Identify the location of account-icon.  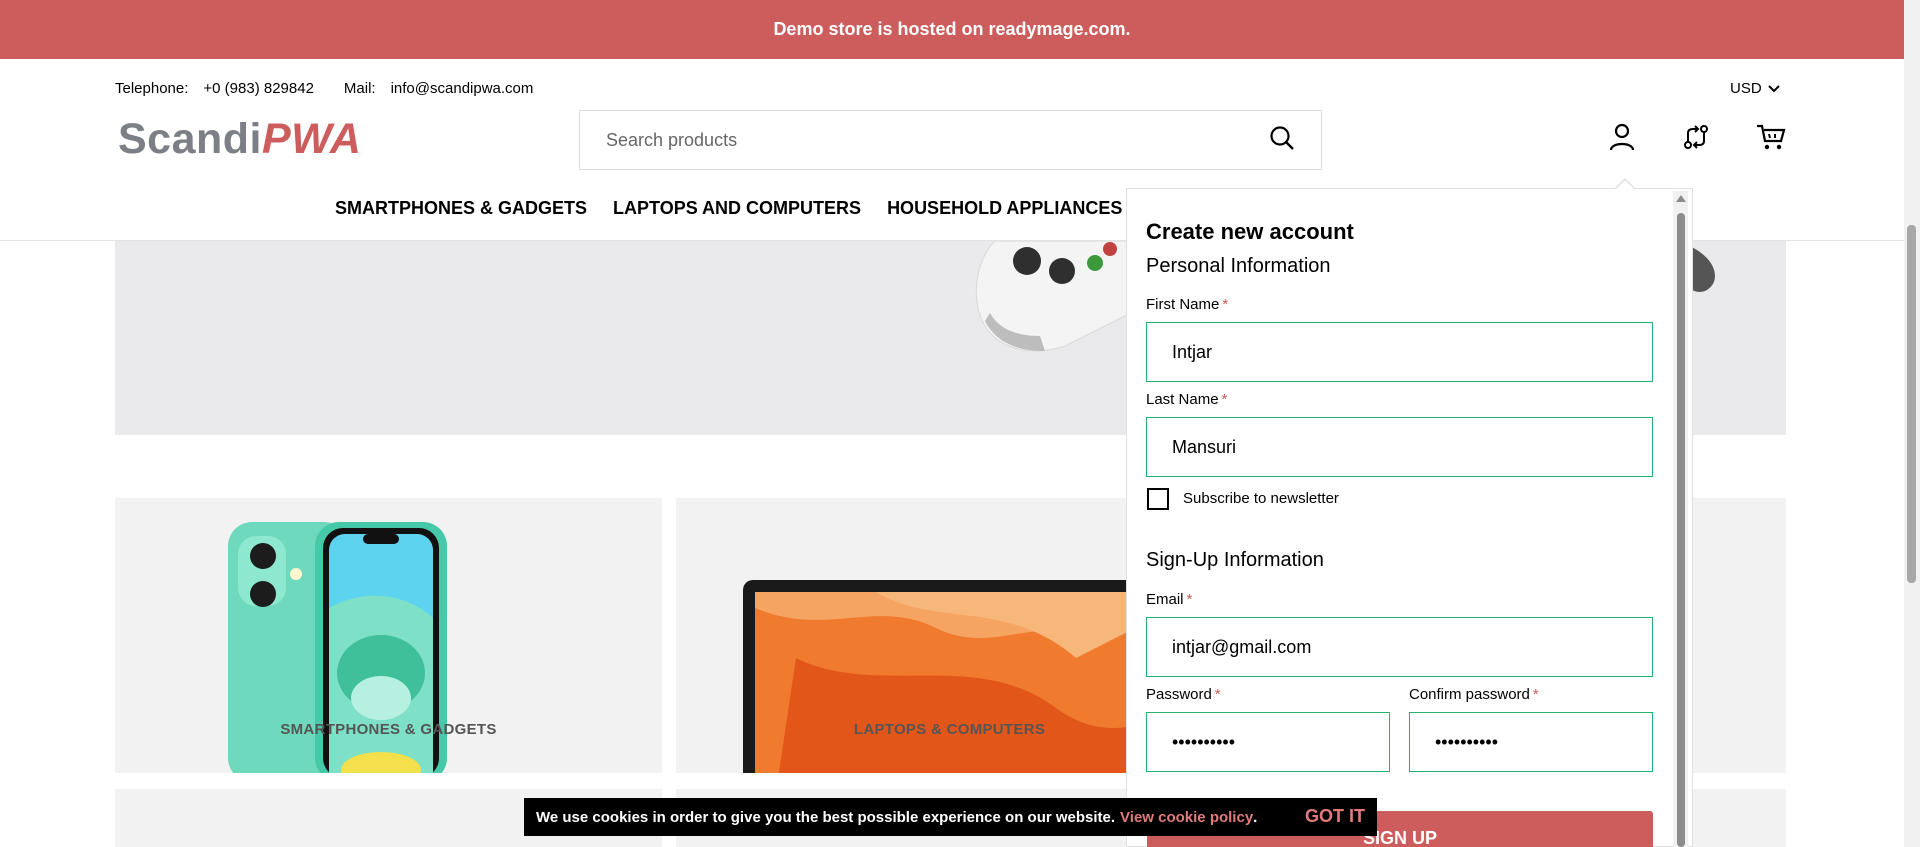
(1622, 137).